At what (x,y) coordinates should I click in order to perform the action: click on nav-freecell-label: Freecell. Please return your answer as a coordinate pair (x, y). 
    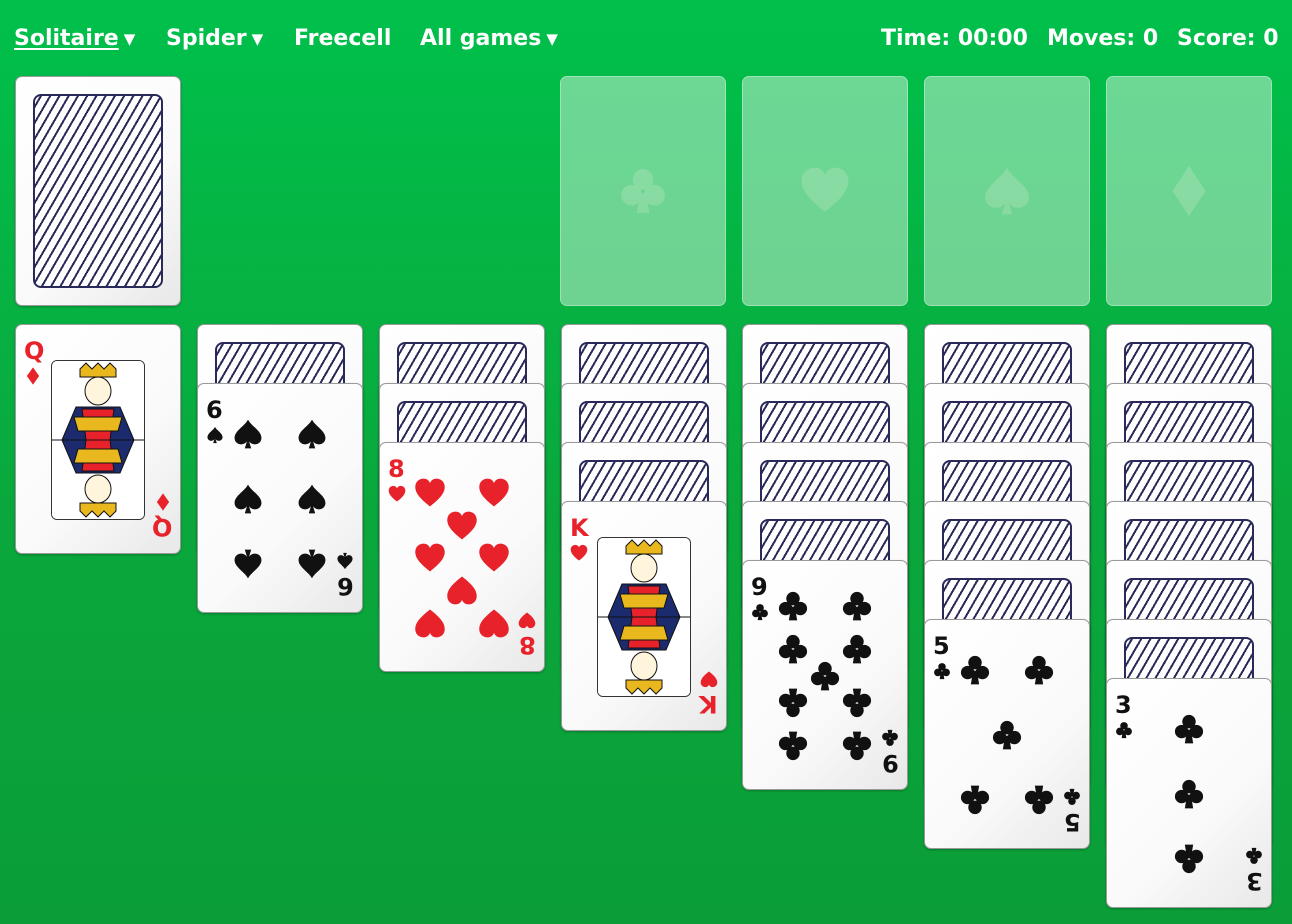
    Looking at the image, I should click on (343, 38).